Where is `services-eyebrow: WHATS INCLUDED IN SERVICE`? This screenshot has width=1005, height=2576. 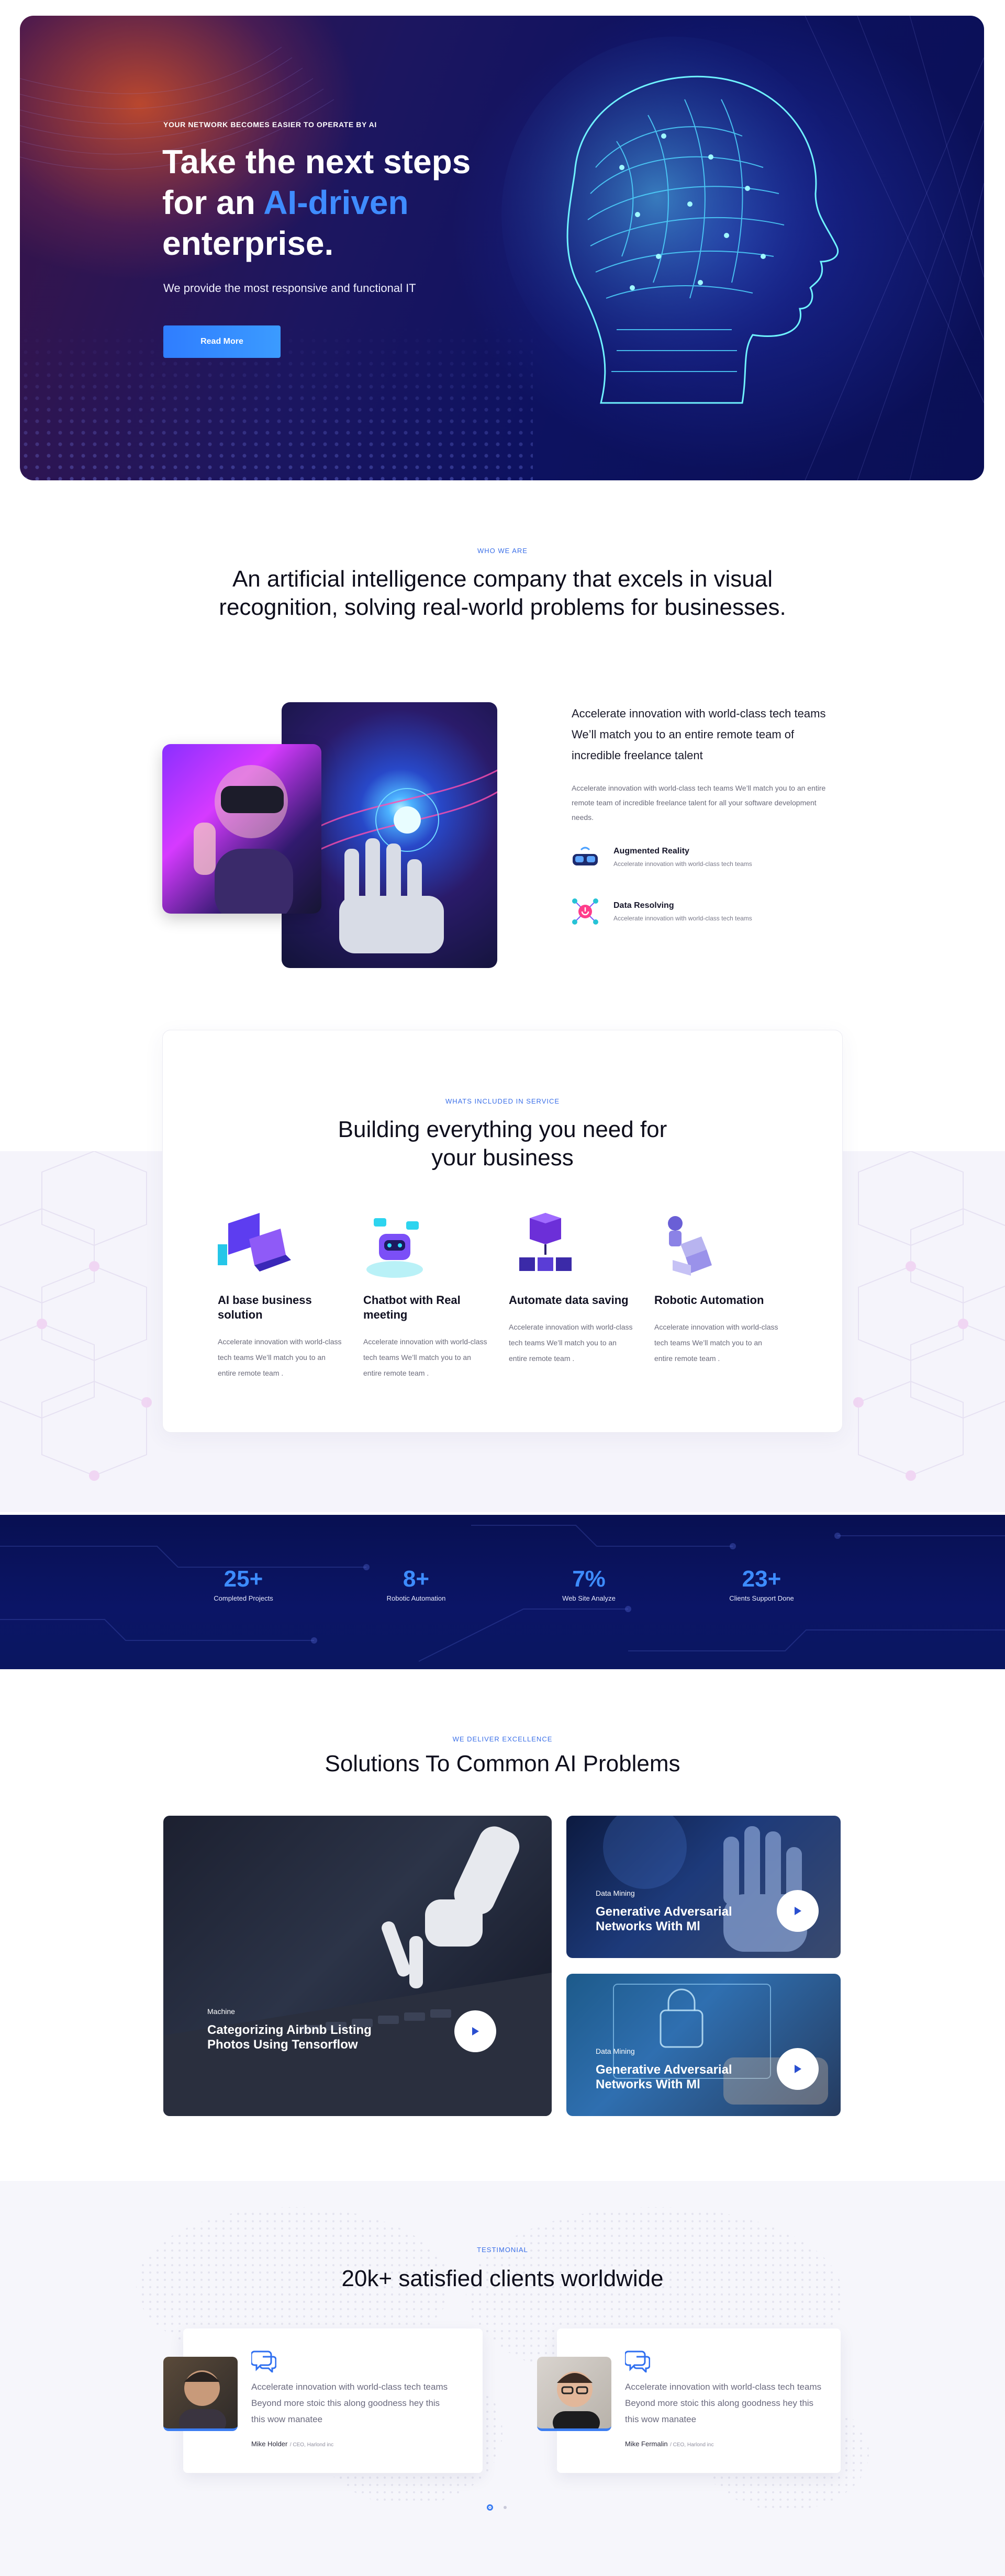
services-eyebrow: WHATS INCLUDED IN SERVICE is located at coordinates (502, 1101).